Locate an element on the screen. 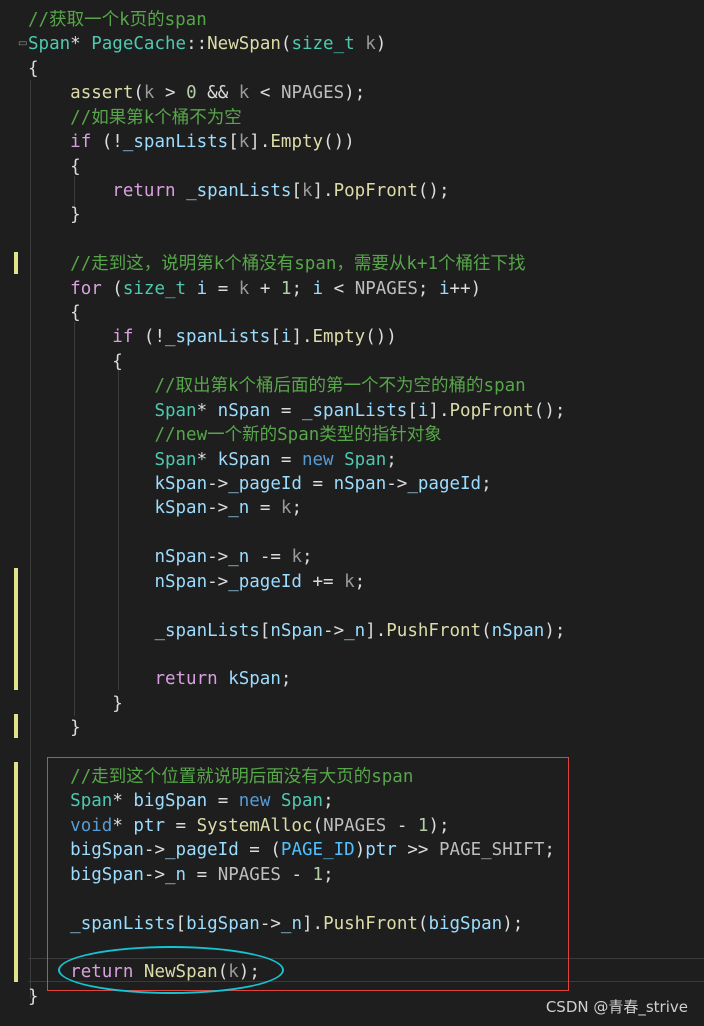 The image size is (704, 1026). code-token: ) is located at coordinates (381, 44).